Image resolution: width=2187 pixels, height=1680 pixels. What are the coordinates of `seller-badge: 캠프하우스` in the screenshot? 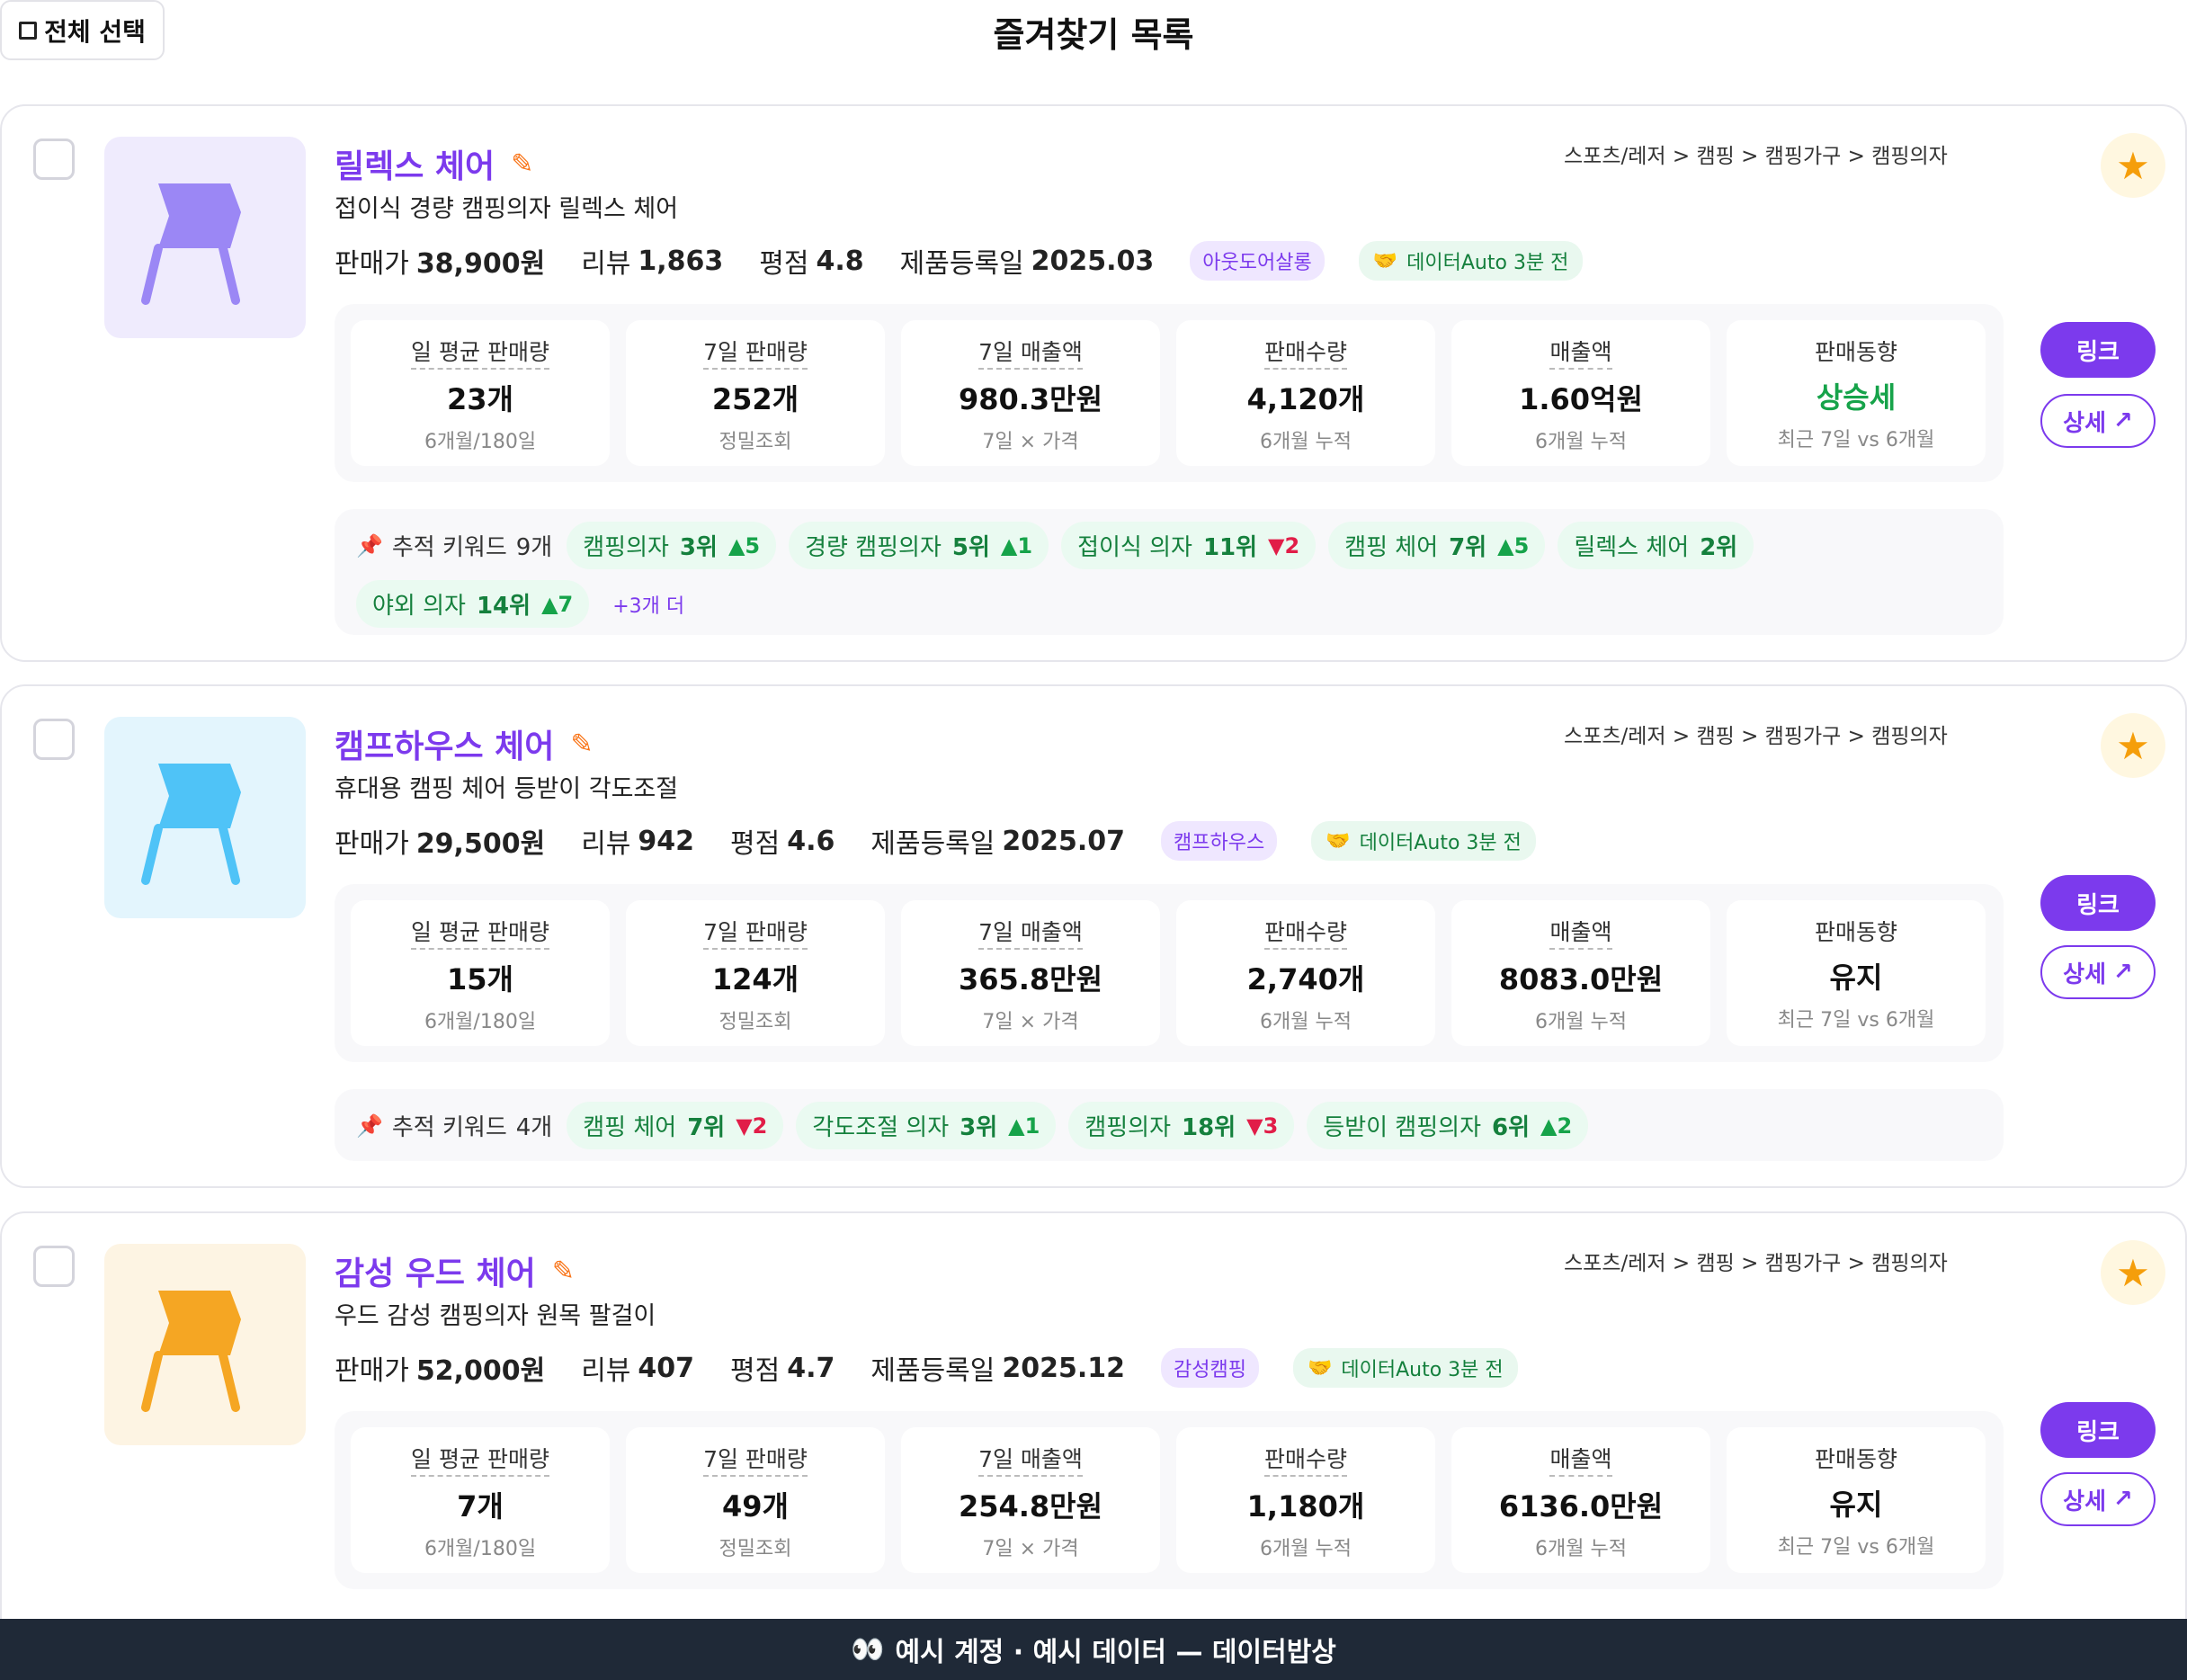 It's located at (1219, 841).